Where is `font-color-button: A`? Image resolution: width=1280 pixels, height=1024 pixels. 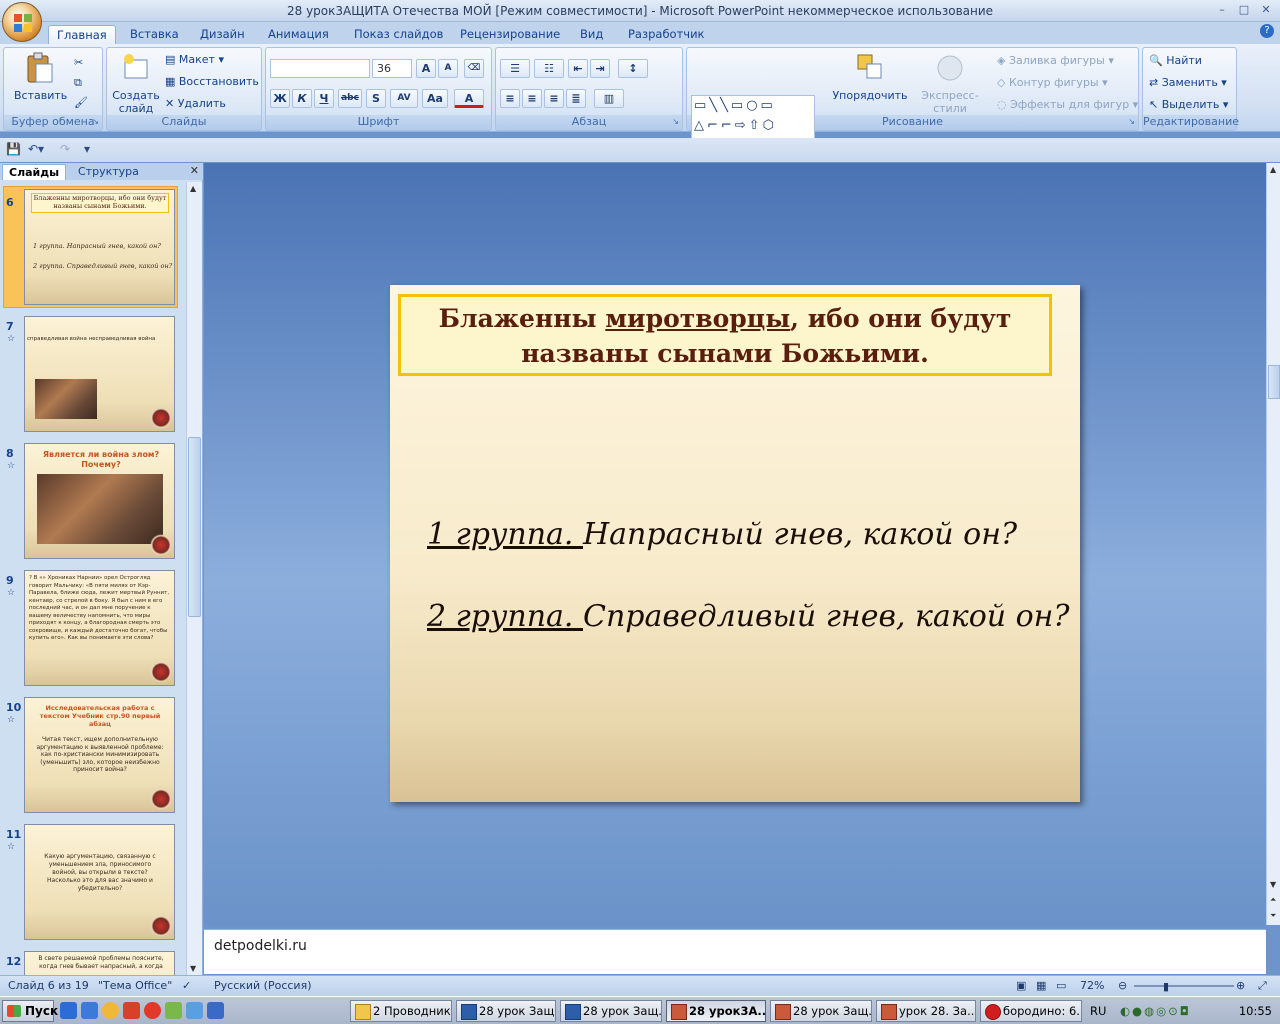 font-color-button: A is located at coordinates (469, 98).